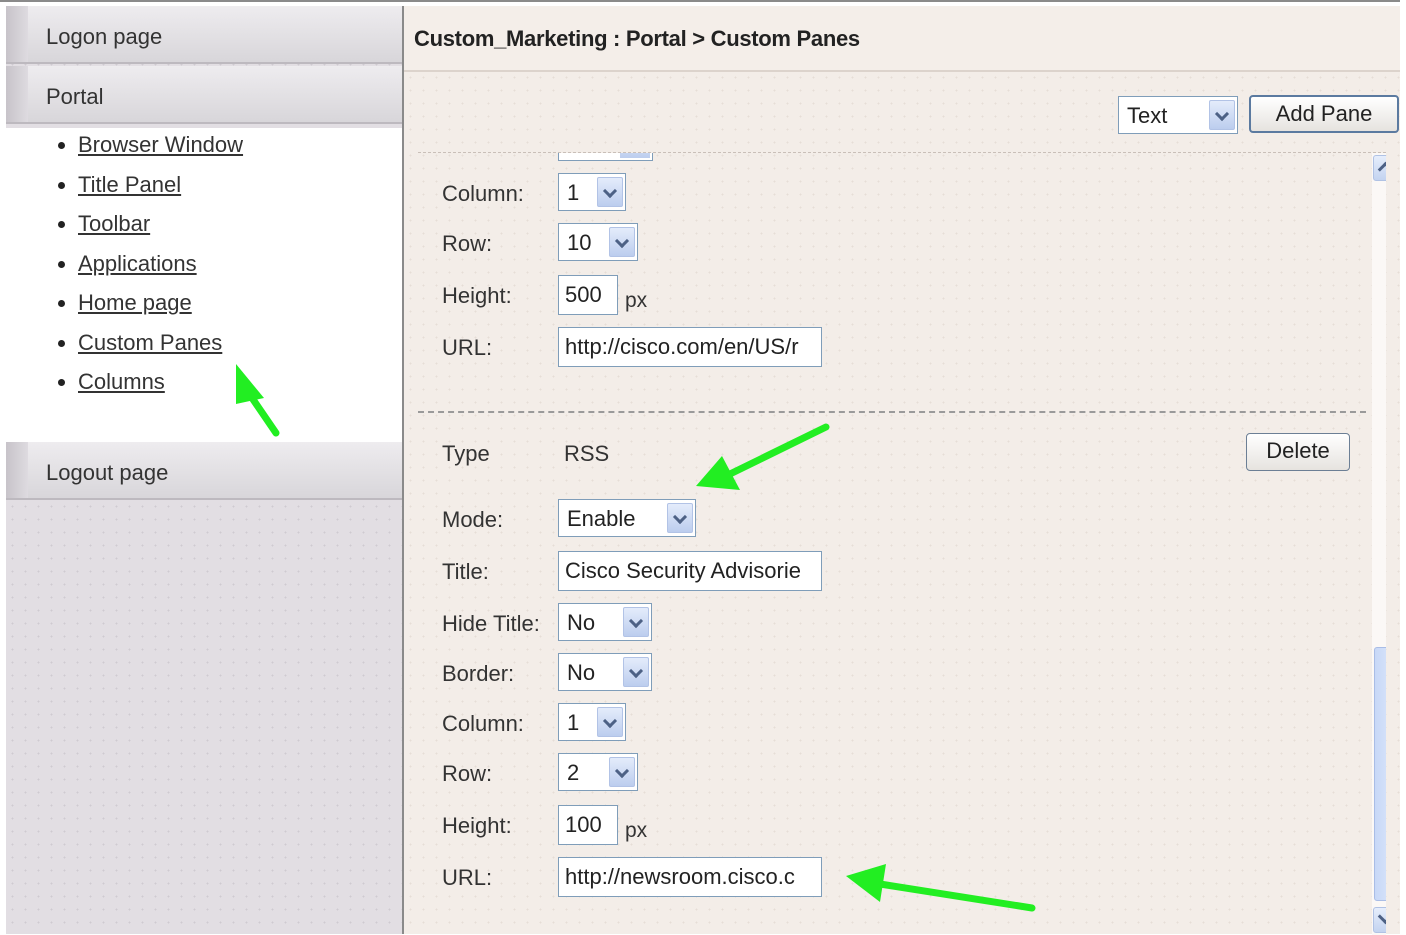 This screenshot has width=1406, height=935. What do you see at coordinates (240, 350) in the screenshot?
I see `list-item: Custom Panes` at bounding box center [240, 350].